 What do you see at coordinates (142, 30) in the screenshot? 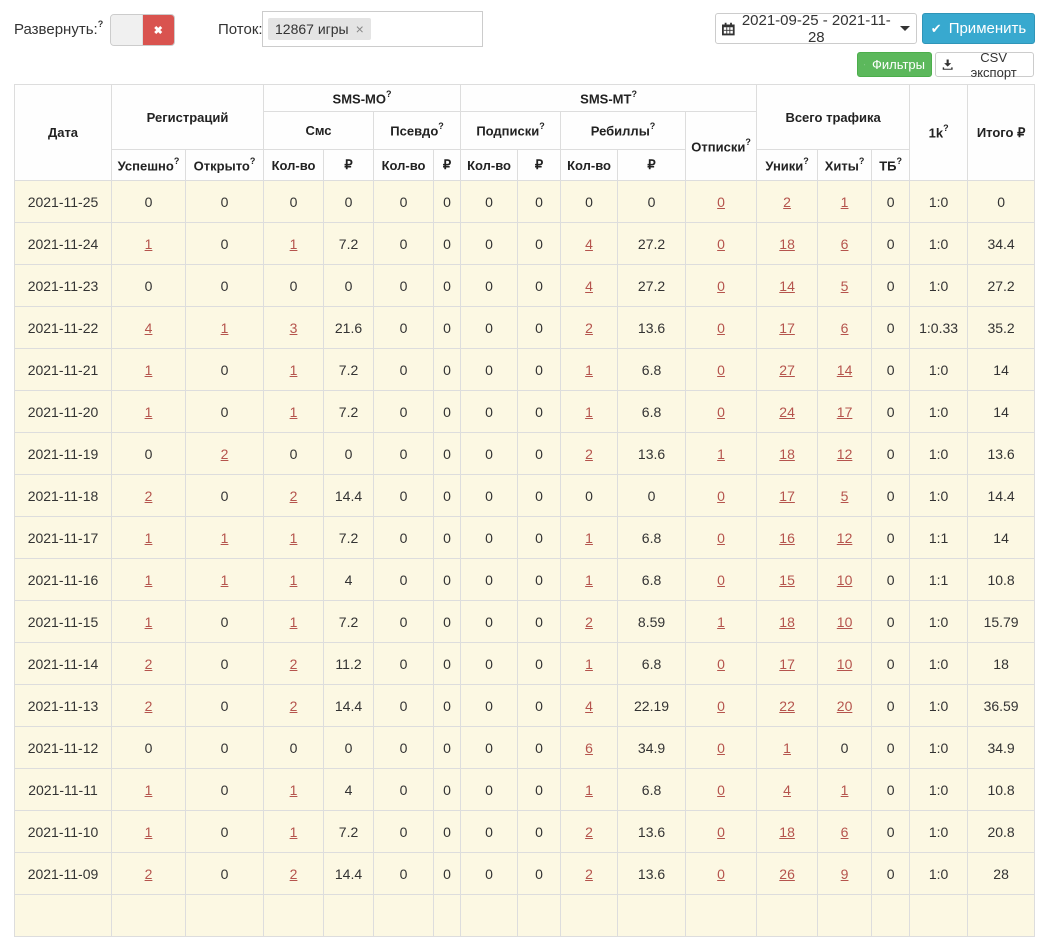
I see `expand-toggle: ✖` at bounding box center [142, 30].